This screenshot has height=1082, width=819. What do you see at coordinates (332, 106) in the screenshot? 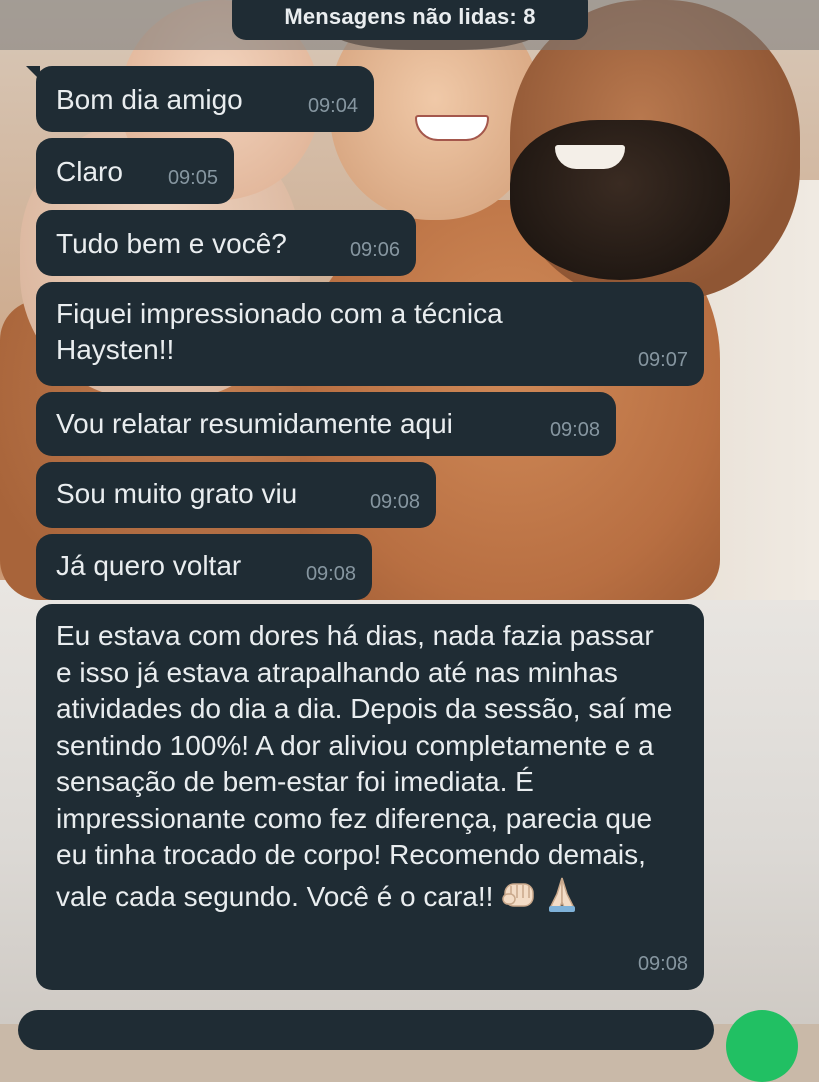
I see `message-timestamp: 09:04` at bounding box center [332, 106].